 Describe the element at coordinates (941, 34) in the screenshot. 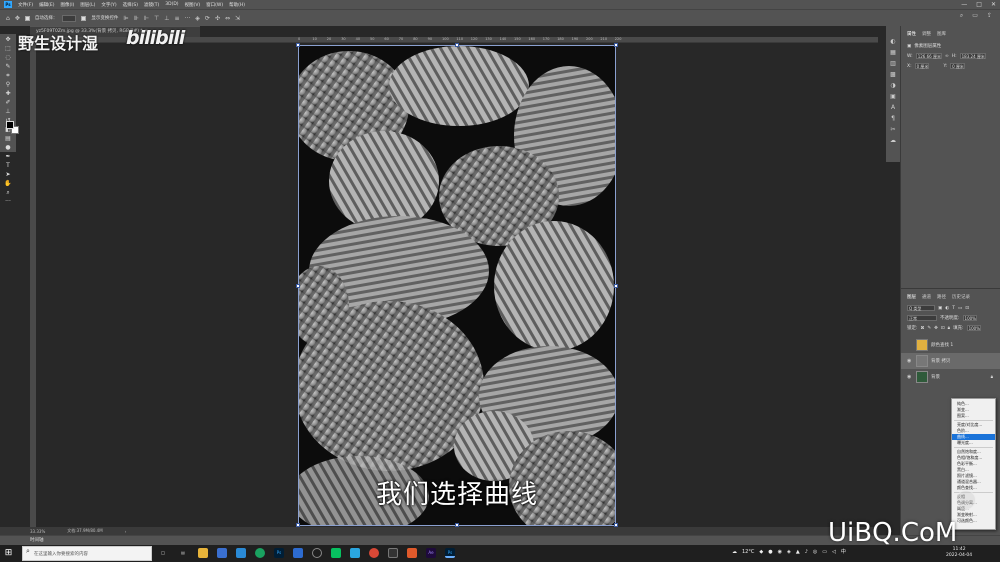

I see `tab-libraries: 图库` at that location.